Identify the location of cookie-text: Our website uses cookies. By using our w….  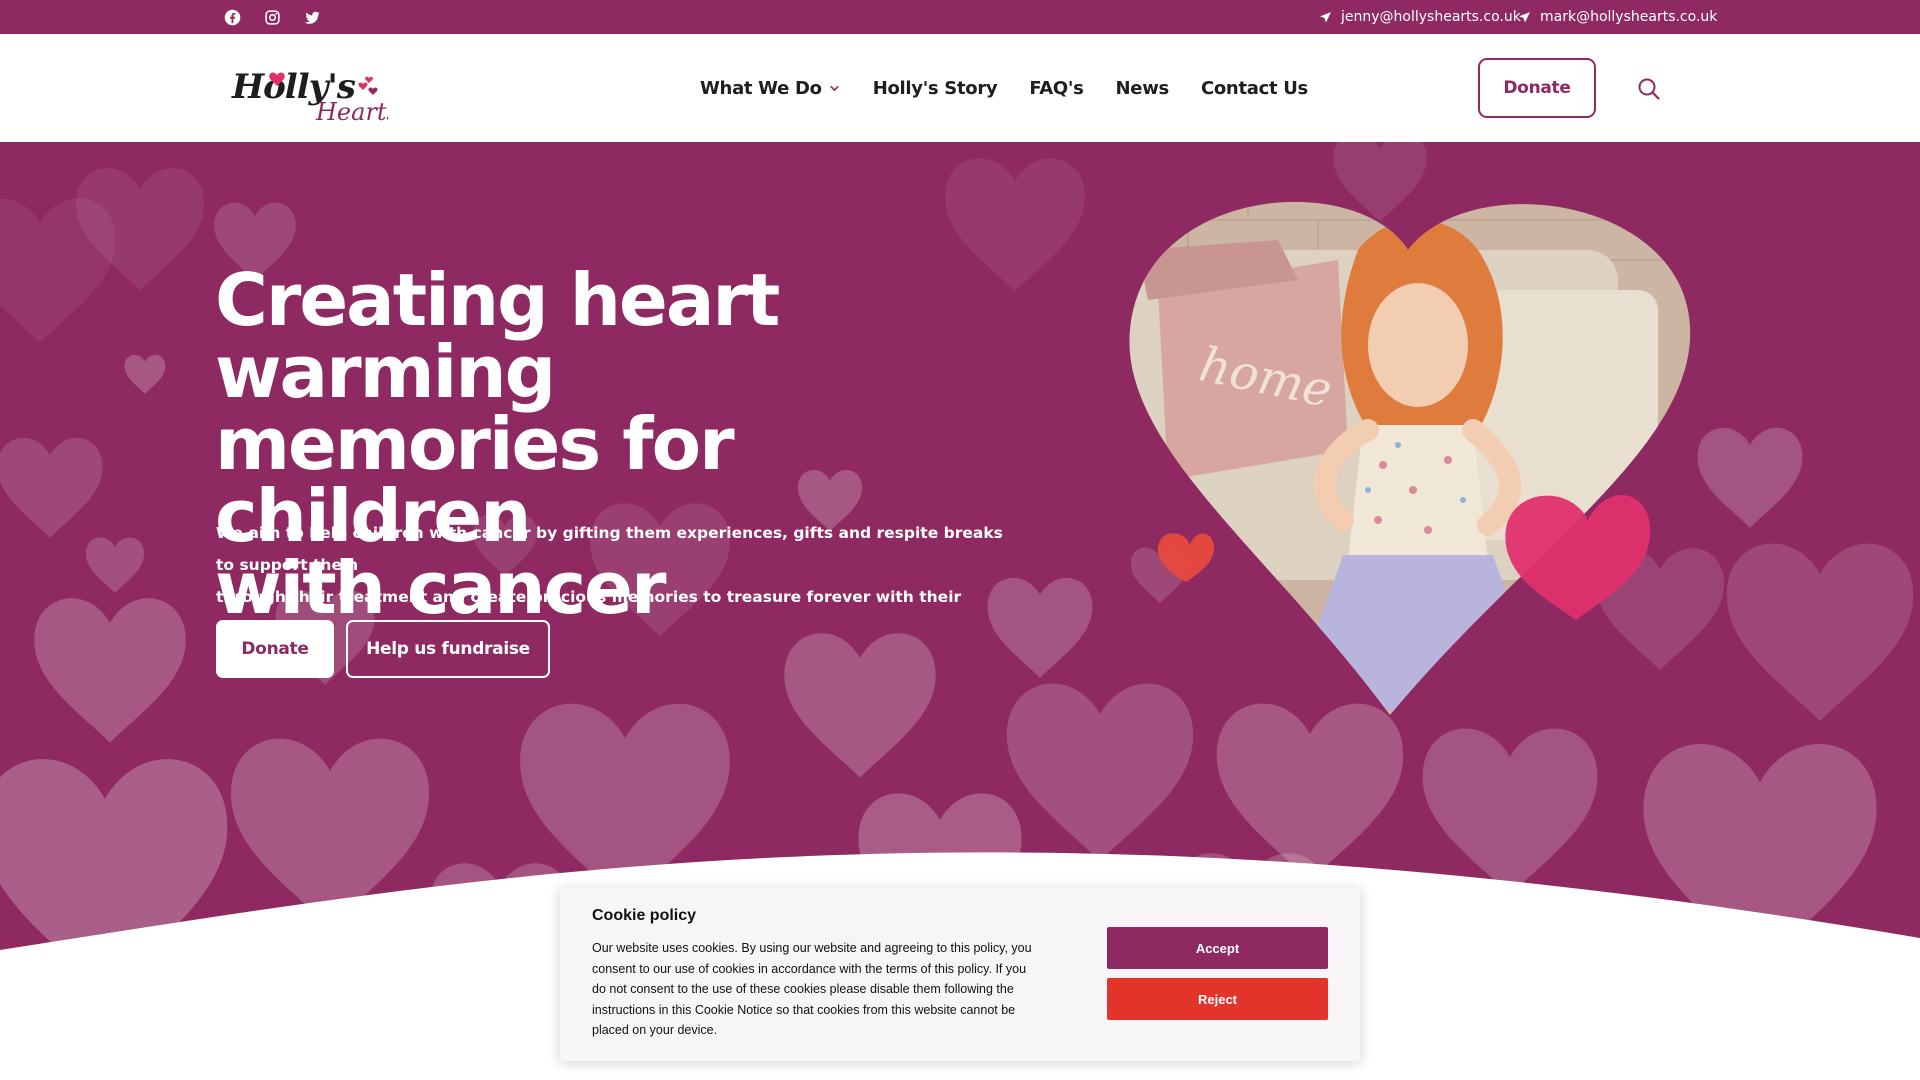
(832, 989).